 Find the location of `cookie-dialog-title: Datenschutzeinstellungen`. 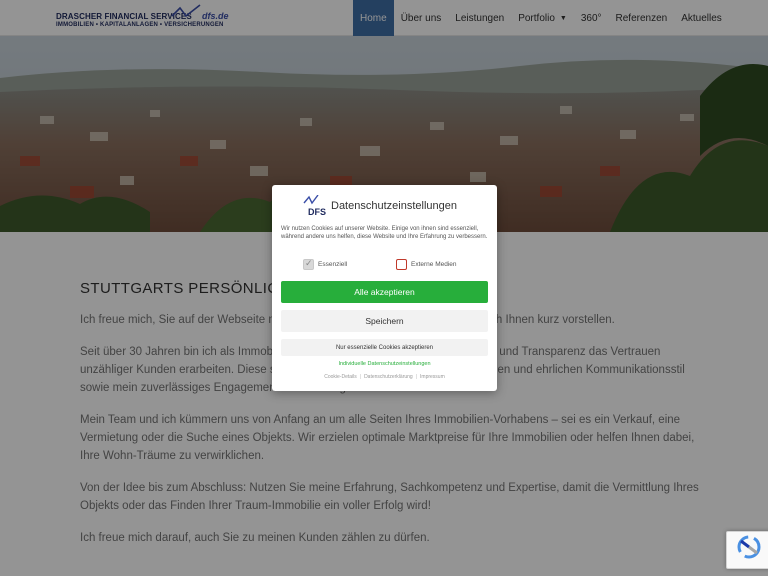

cookie-dialog-title: Datenschutzeinstellungen is located at coordinates (394, 206).